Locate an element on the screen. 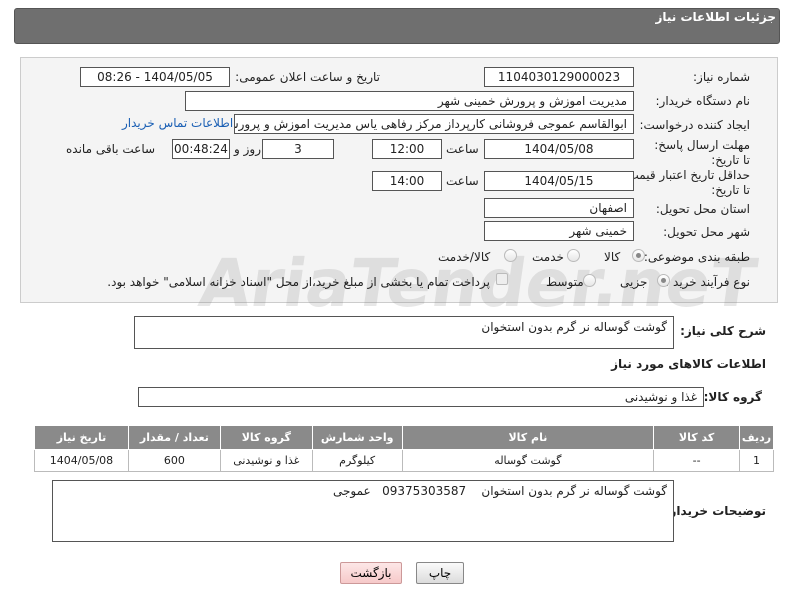 This screenshot has height=598, width=788. category-radio-goods-service is located at coordinates (510, 255).